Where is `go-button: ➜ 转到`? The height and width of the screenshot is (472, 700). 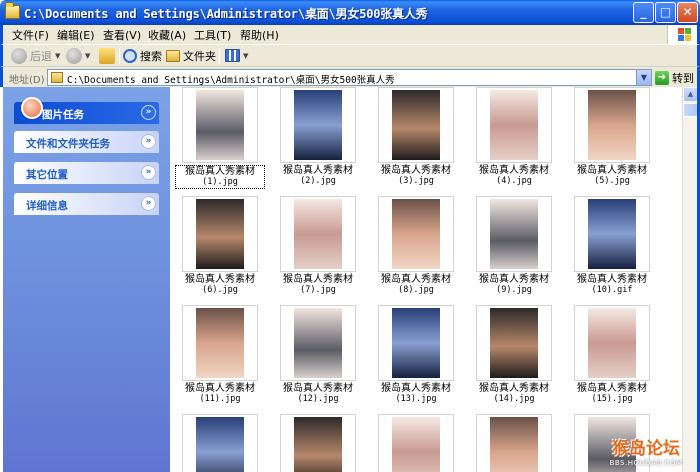
go-button: ➜ 转到 is located at coordinates (674, 77).